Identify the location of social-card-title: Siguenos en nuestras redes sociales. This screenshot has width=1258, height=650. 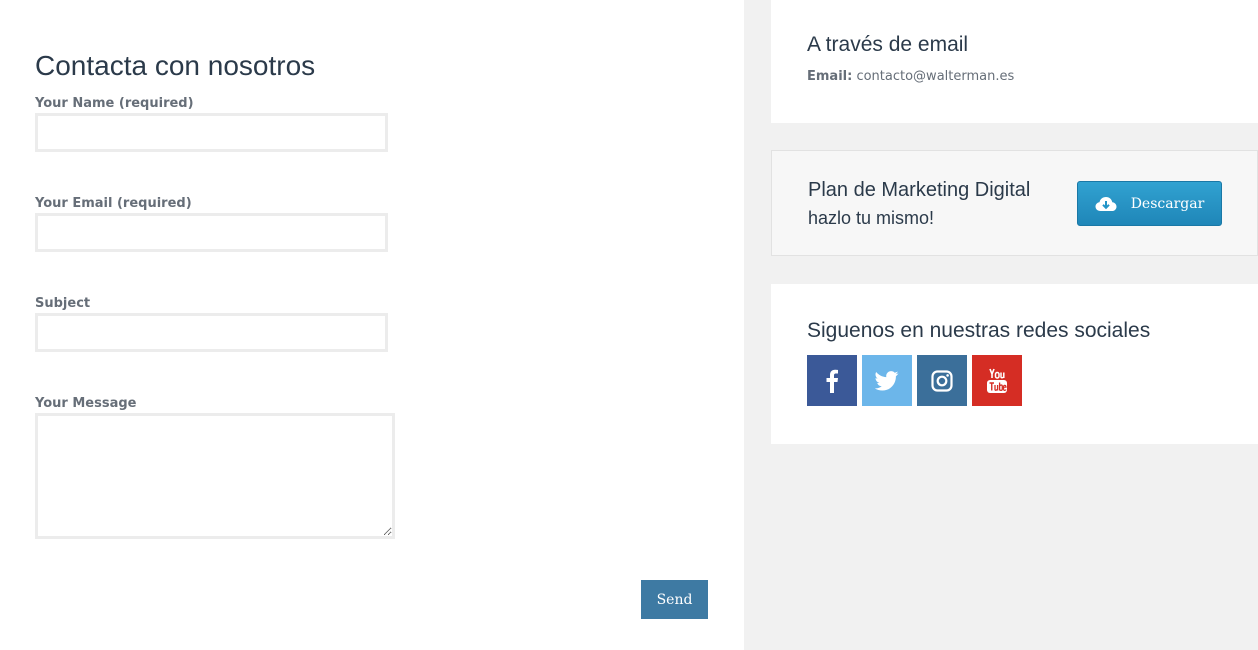
(979, 330).